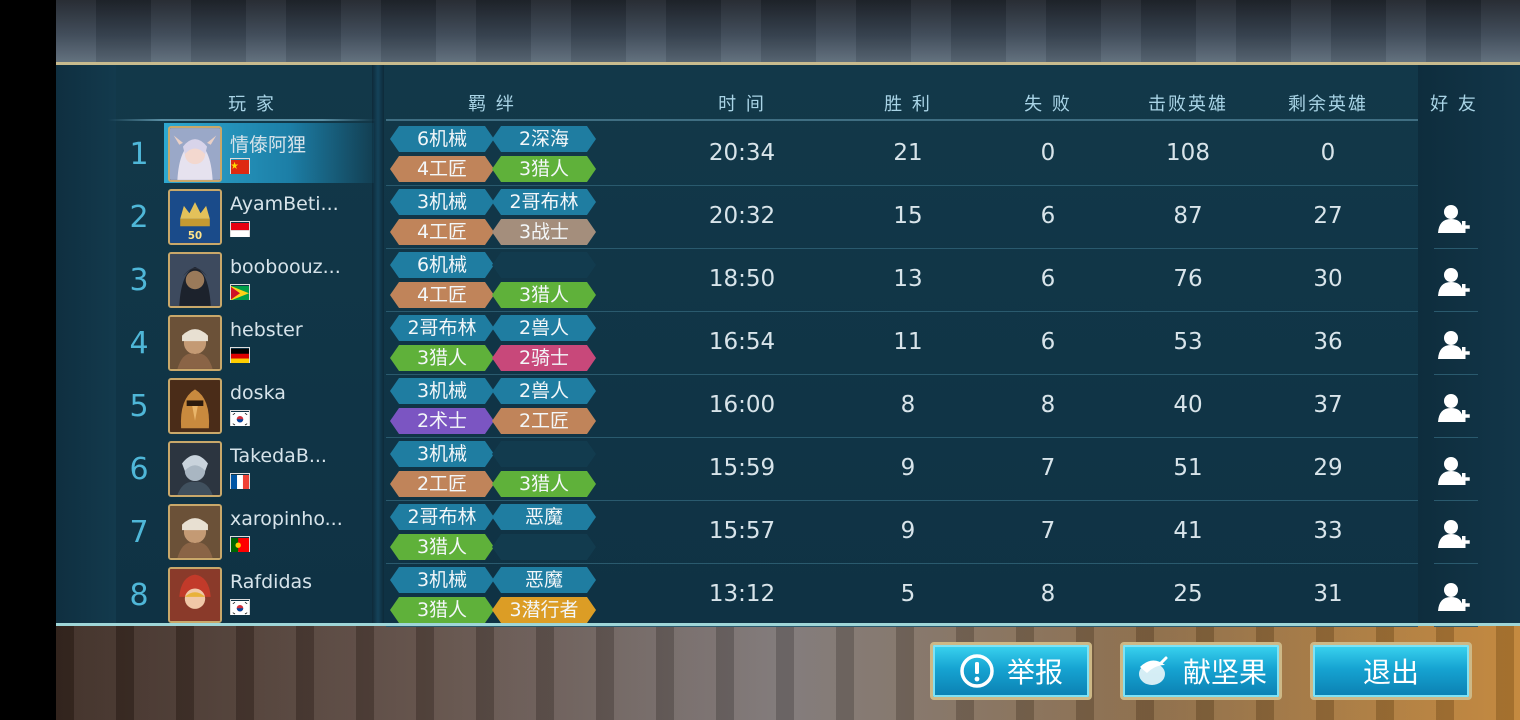  Describe the element at coordinates (908, 594) in the screenshot. I see `wins-value: 5` at that location.